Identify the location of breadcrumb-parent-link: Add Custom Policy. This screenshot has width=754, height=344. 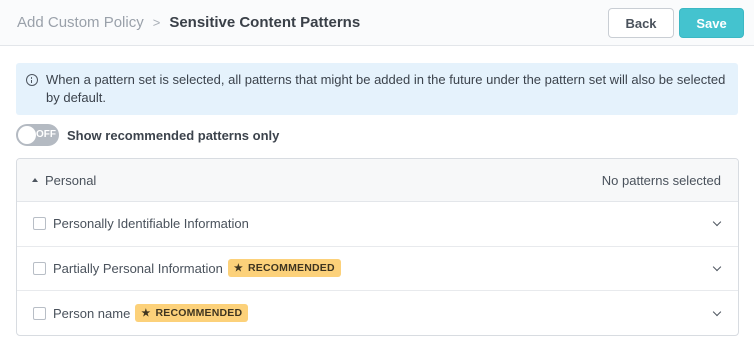
(80, 22).